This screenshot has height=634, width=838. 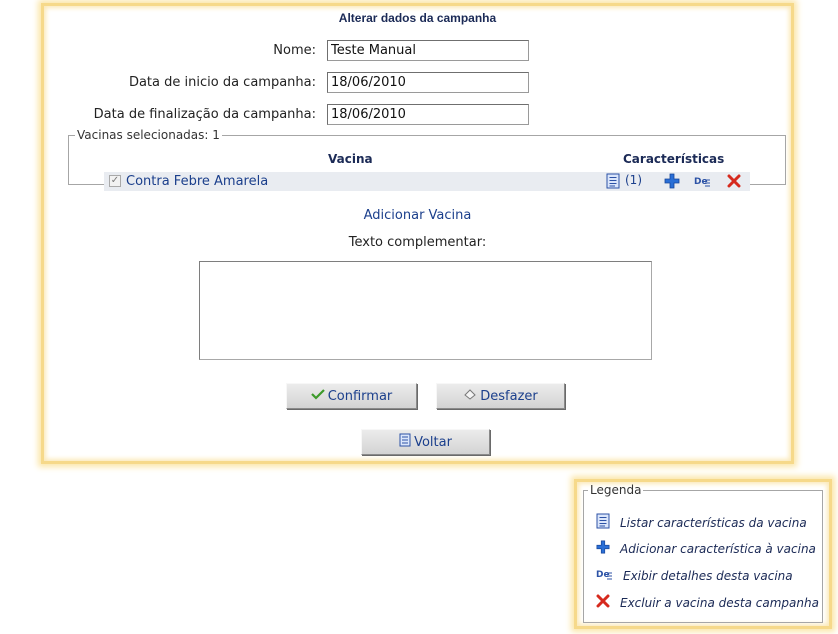 I want to click on confirmar-button: Confirmar, so click(x=351, y=396).